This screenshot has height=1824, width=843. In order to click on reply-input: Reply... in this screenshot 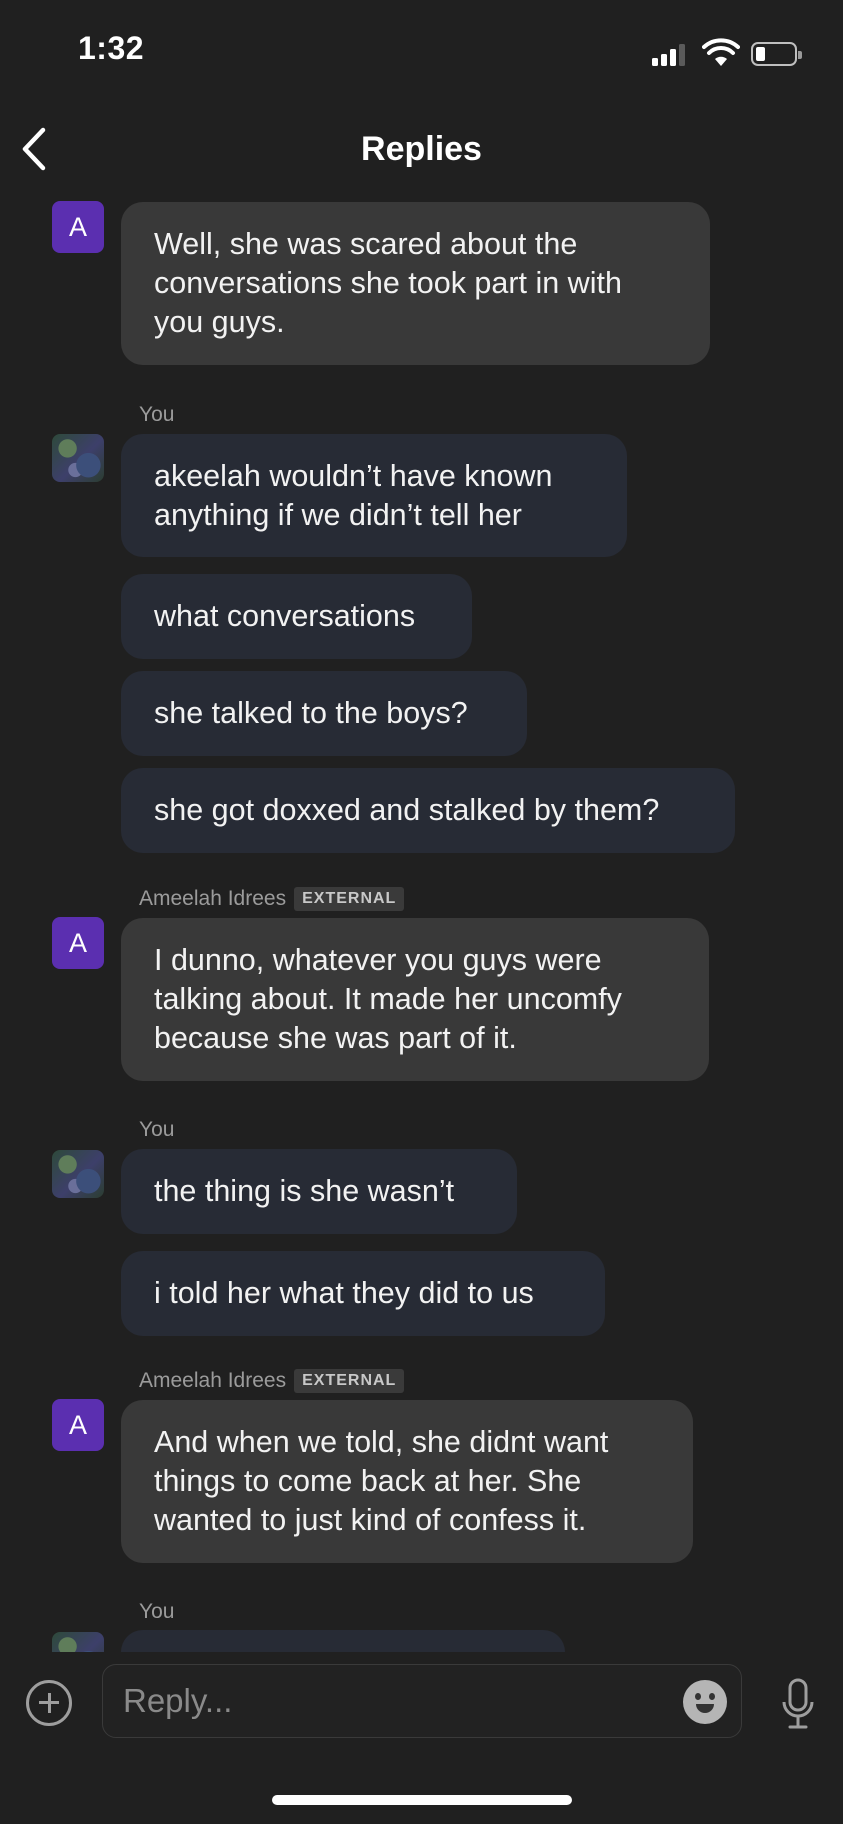, I will do `click(422, 1701)`.